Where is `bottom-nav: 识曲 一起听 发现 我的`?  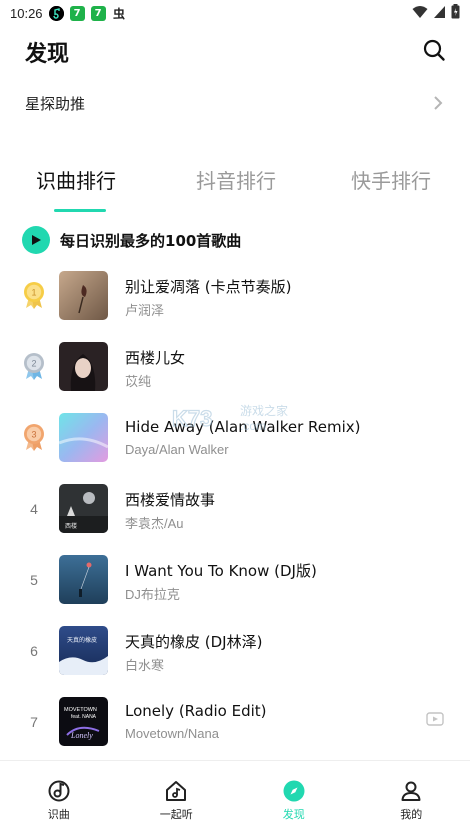
bottom-nav: 识曲 一起听 发现 我的 is located at coordinates (235, 797).